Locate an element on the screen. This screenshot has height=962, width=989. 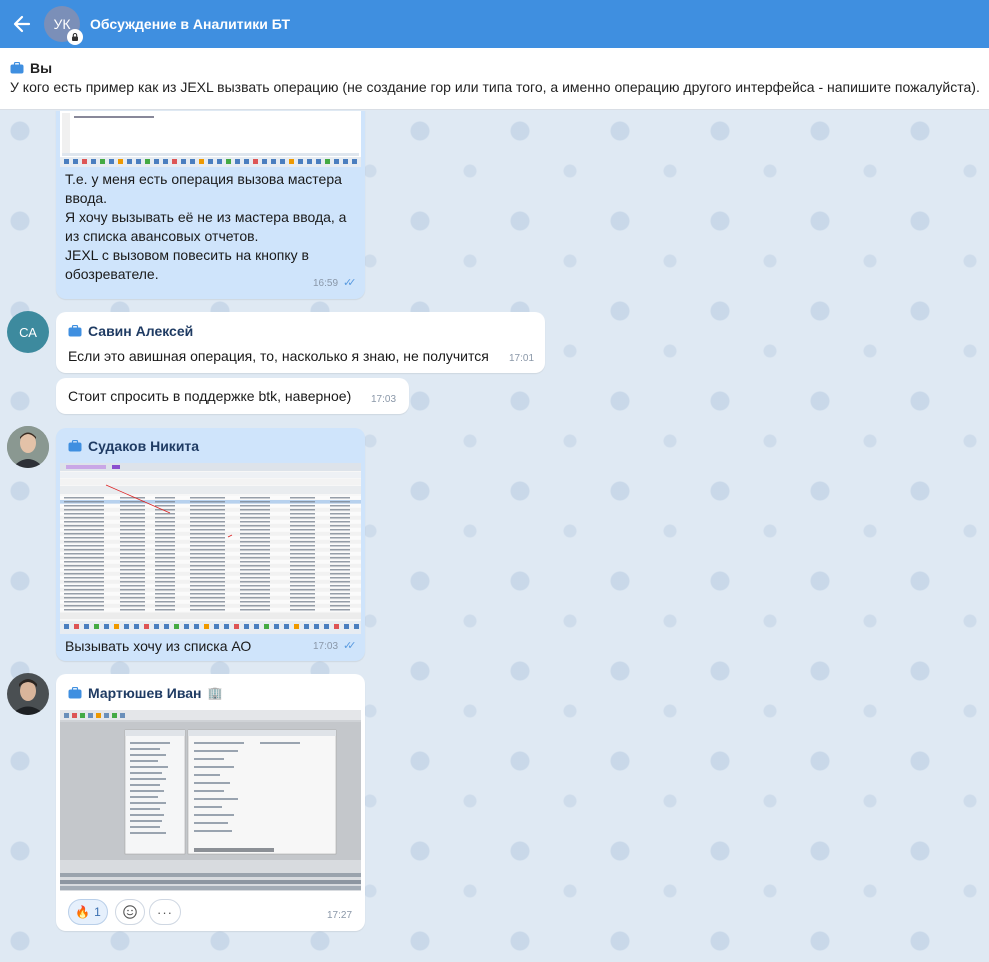
chat-header: УК Обсуждение в Аналитики БТ is located at coordinates (494, 24).